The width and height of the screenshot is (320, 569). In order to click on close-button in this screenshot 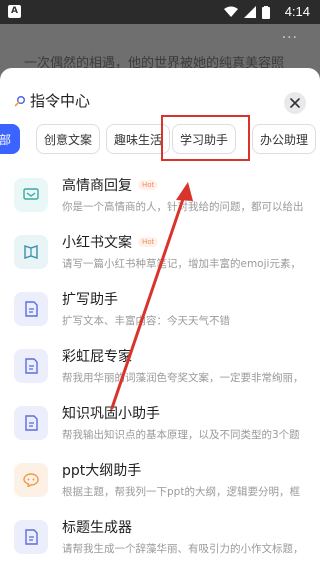, I will do `click(295, 103)`.